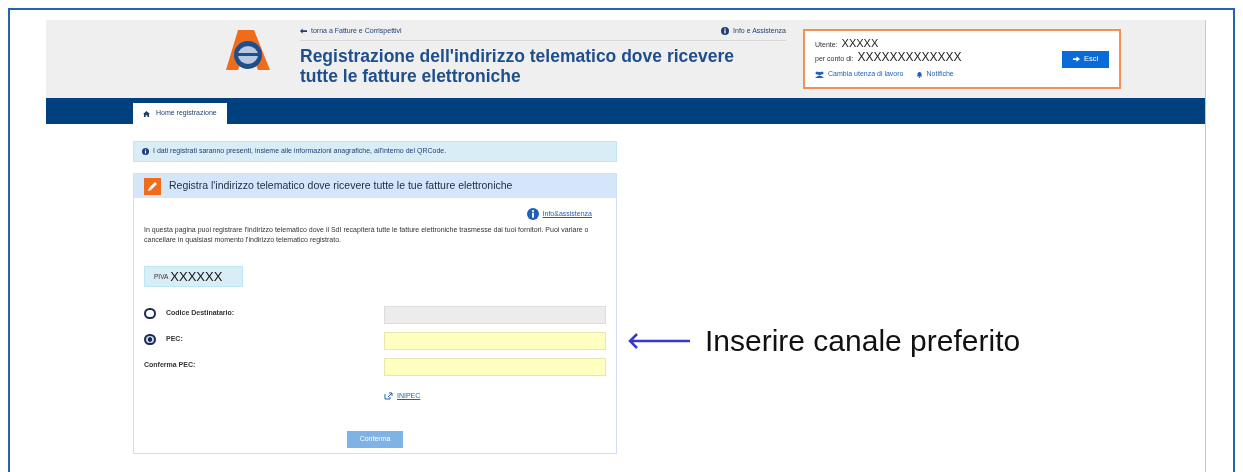 The height and width of the screenshot is (472, 1243). Describe the element at coordinates (303, 31) in the screenshot. I see `arrow-left-icon` at that location.